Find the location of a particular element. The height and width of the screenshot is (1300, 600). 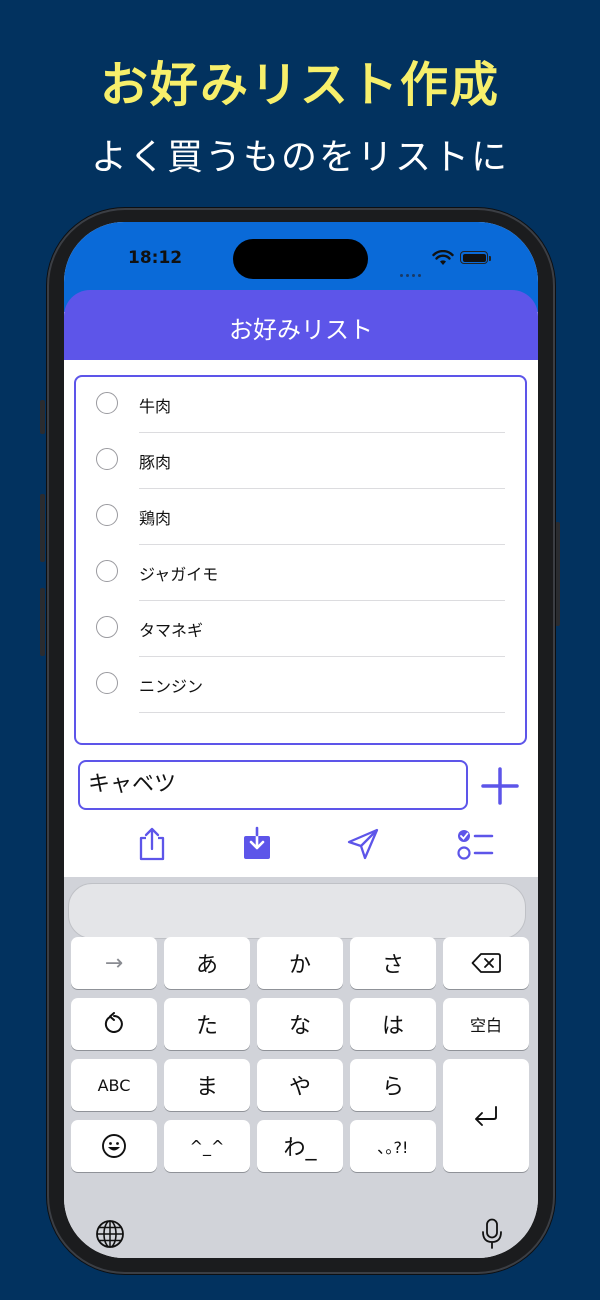

key-ma: ま is located at coordinates (207, 1085).